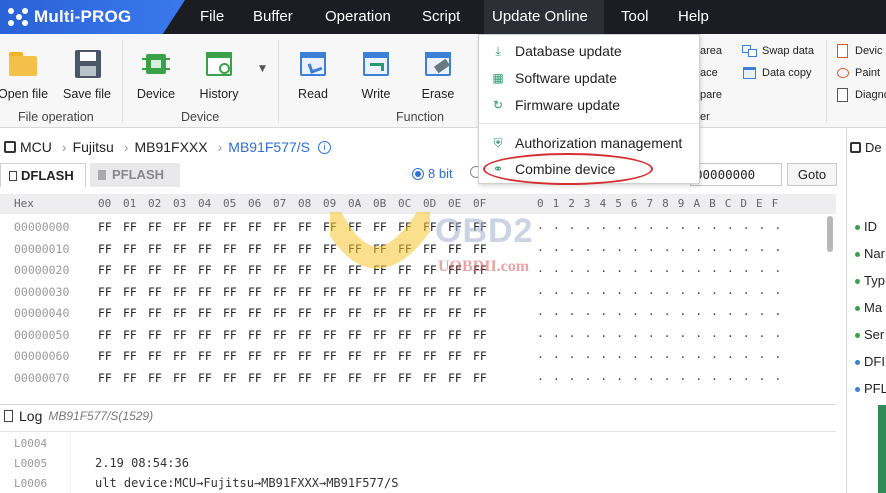 Image resolution: width=886 pixels, height=493 pixels. I want to click on menu-update-online: Update Online, so click(544, 17).